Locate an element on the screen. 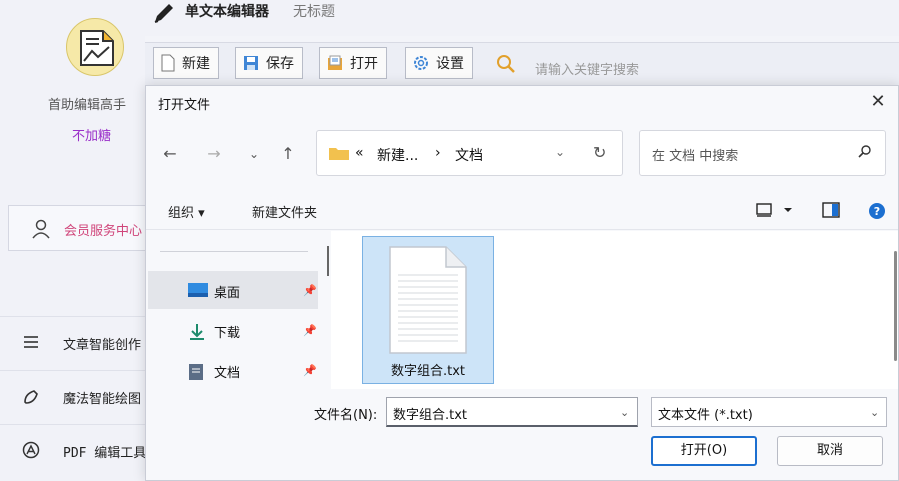  new-file-icon is located at coordinates (168, 63).